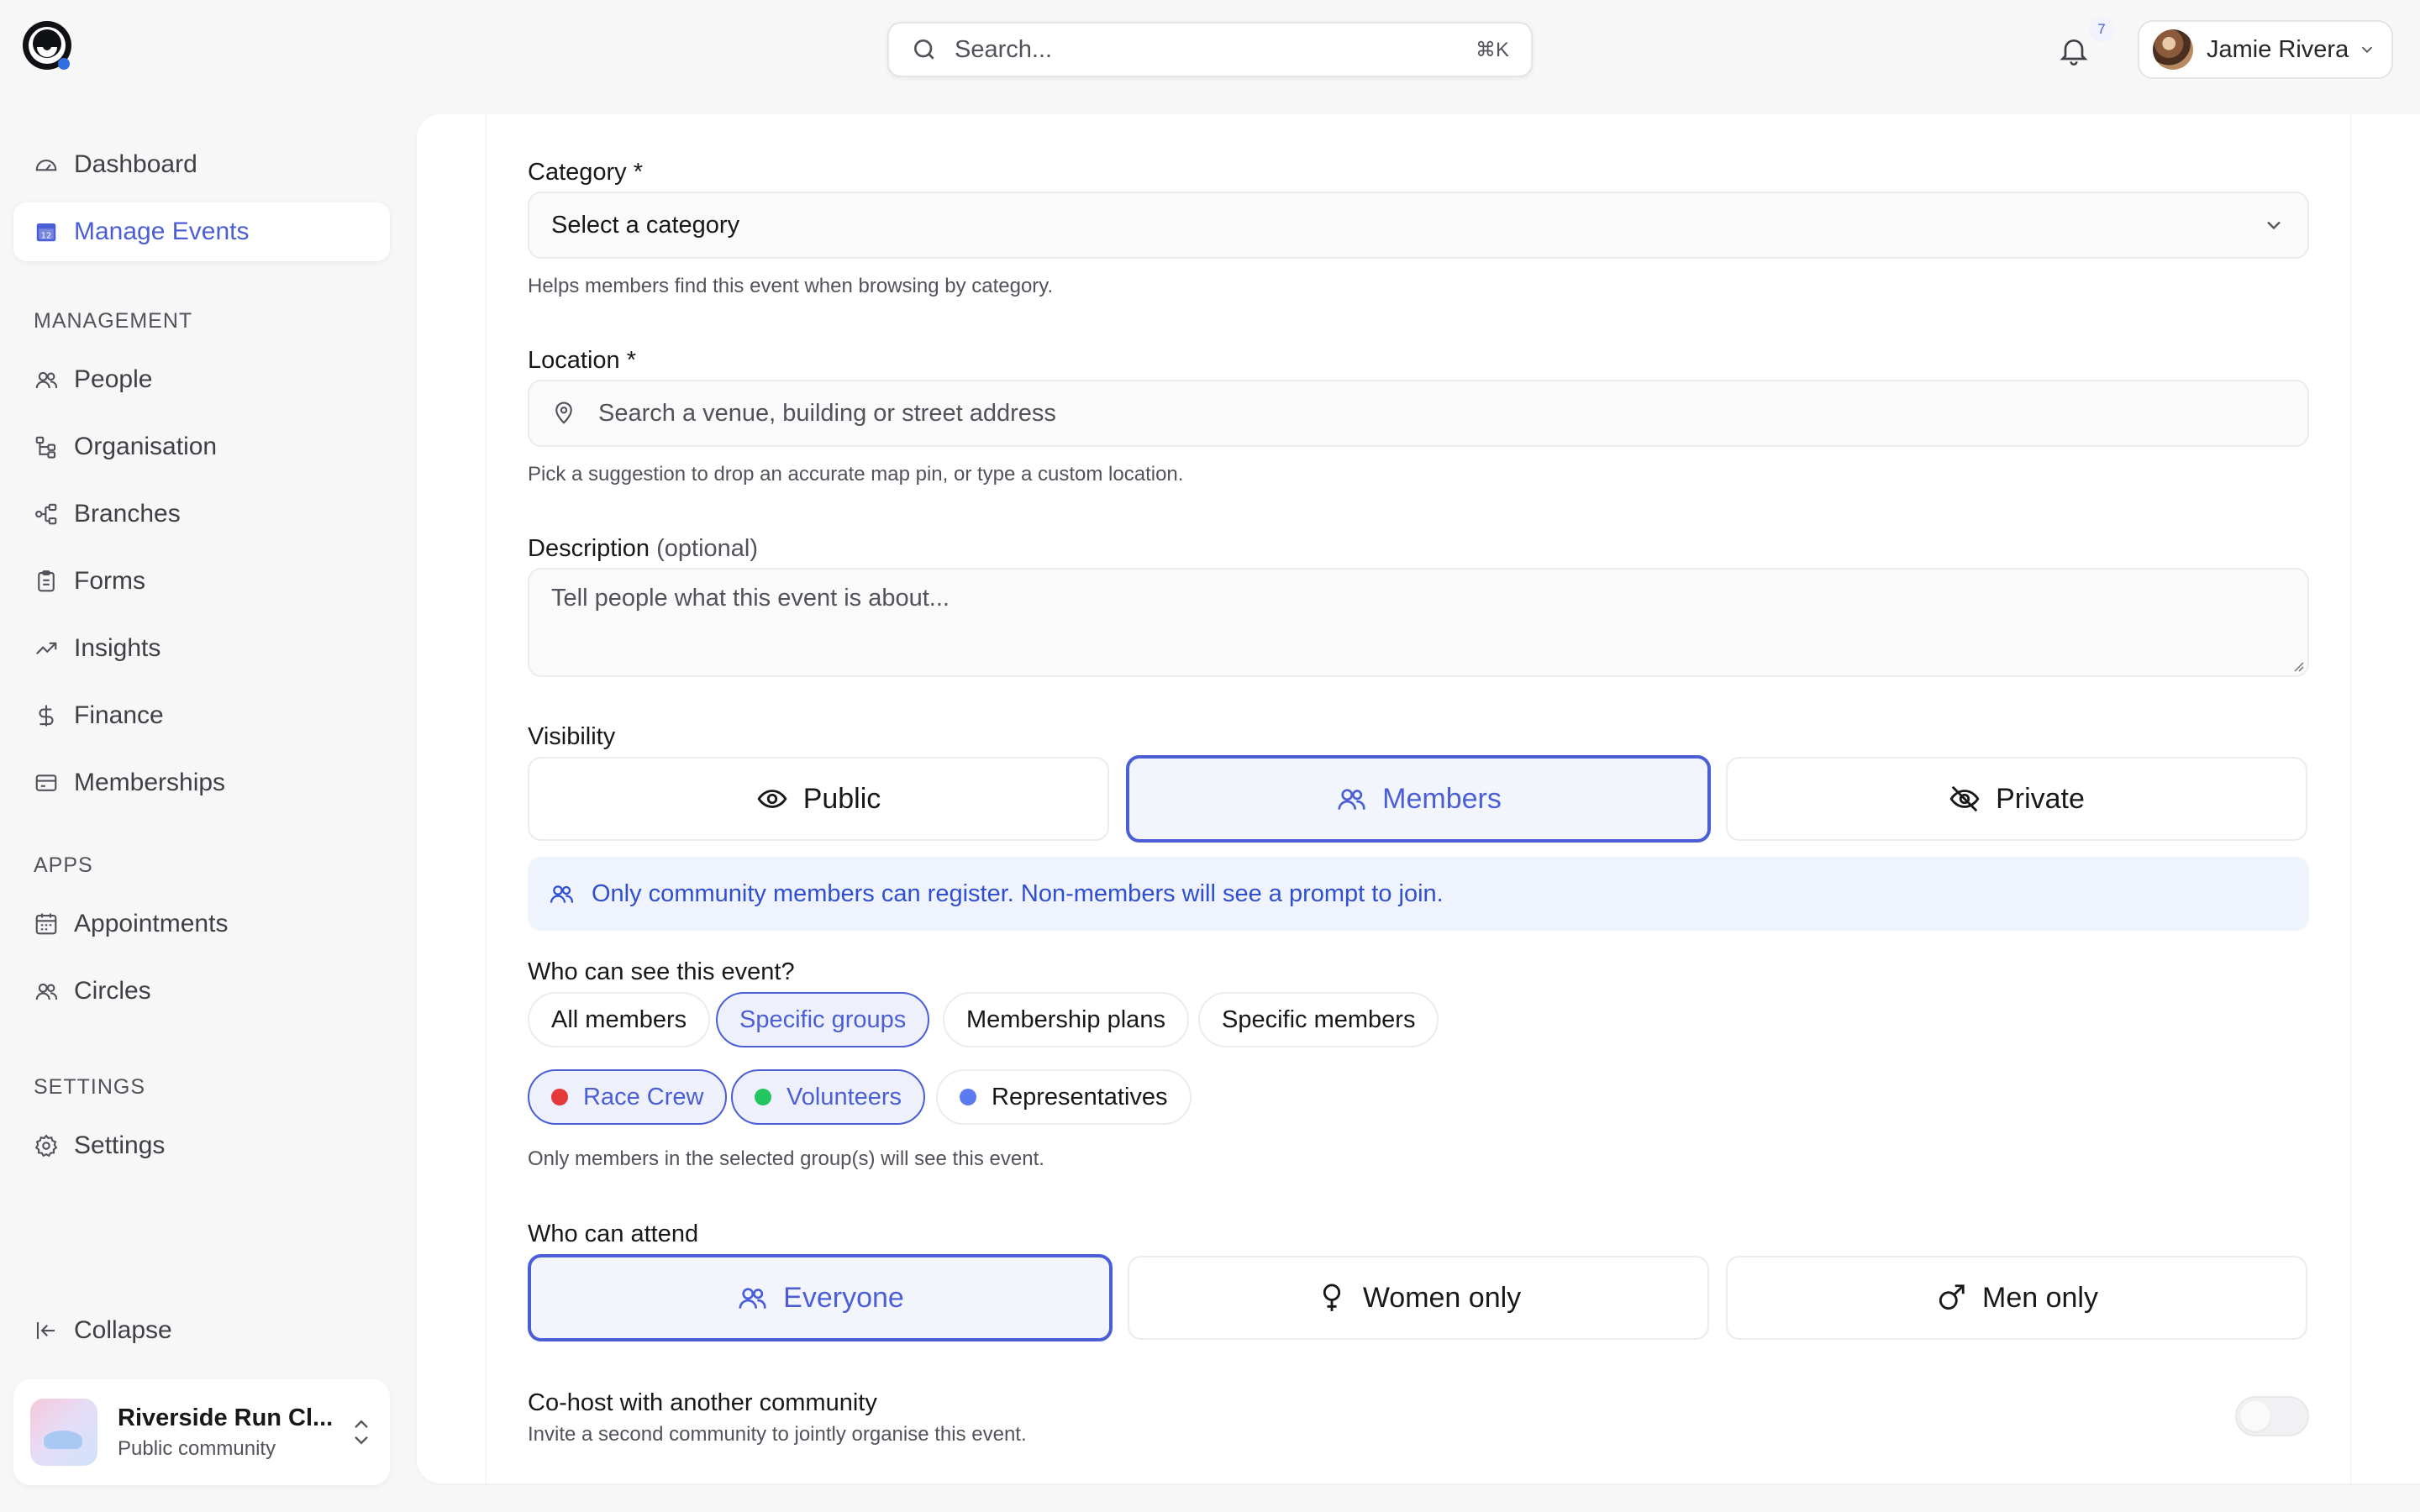 Image resolution: width=2420 pixels, height=1512 pixels. I want to click on sidebar-item-label: Forms, so click(109, 581).